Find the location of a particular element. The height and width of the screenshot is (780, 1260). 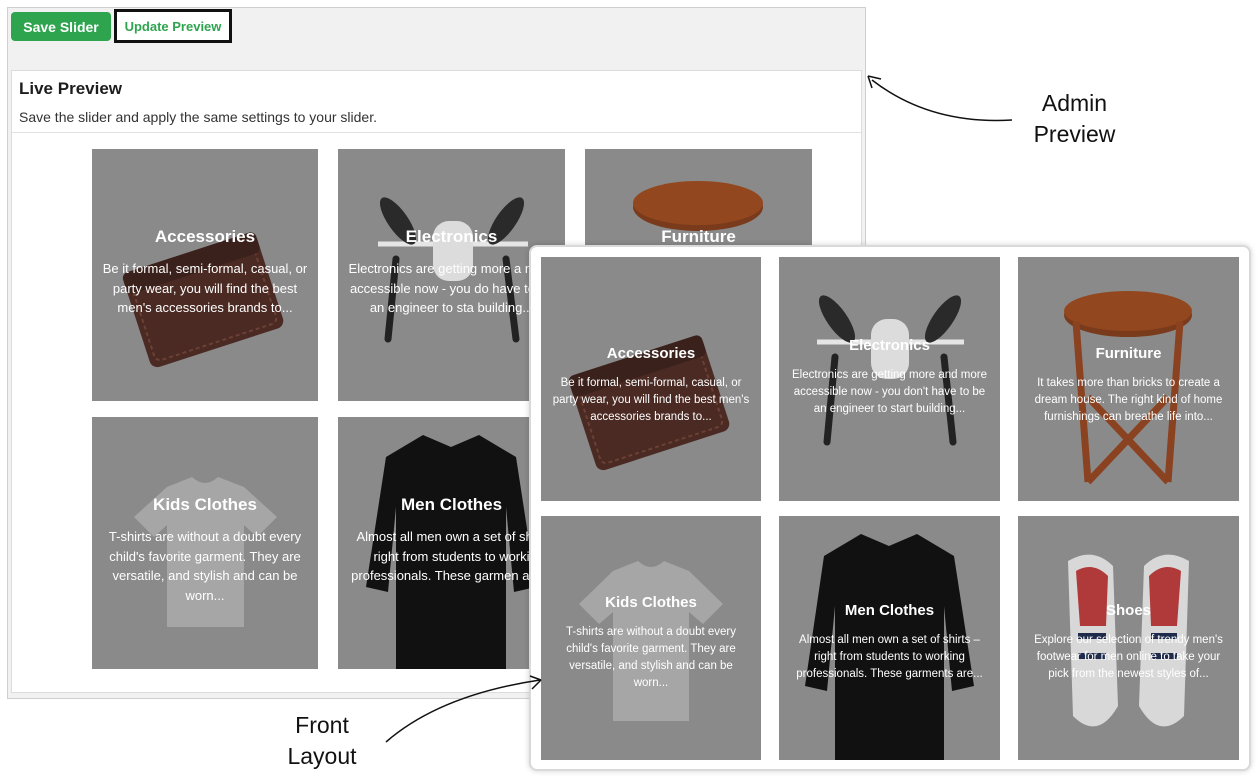

admin-preview-label: Admin Preview is located at coordinates (1074, 118).